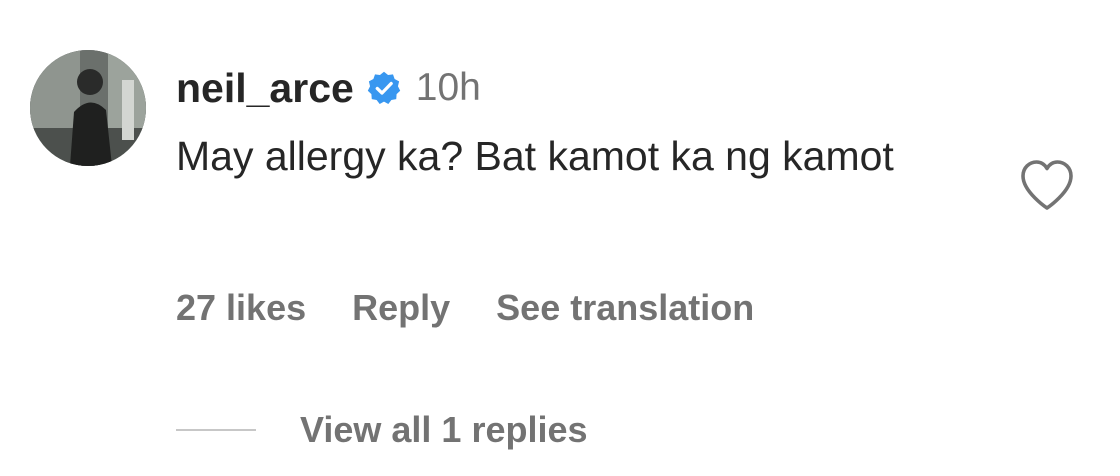 The width and height of the screenshot is (1120, 476). What do you see at coordinates (401, 308) in the screenshot?
I see `reply-button: Reply` at bounding box center [401, 308].